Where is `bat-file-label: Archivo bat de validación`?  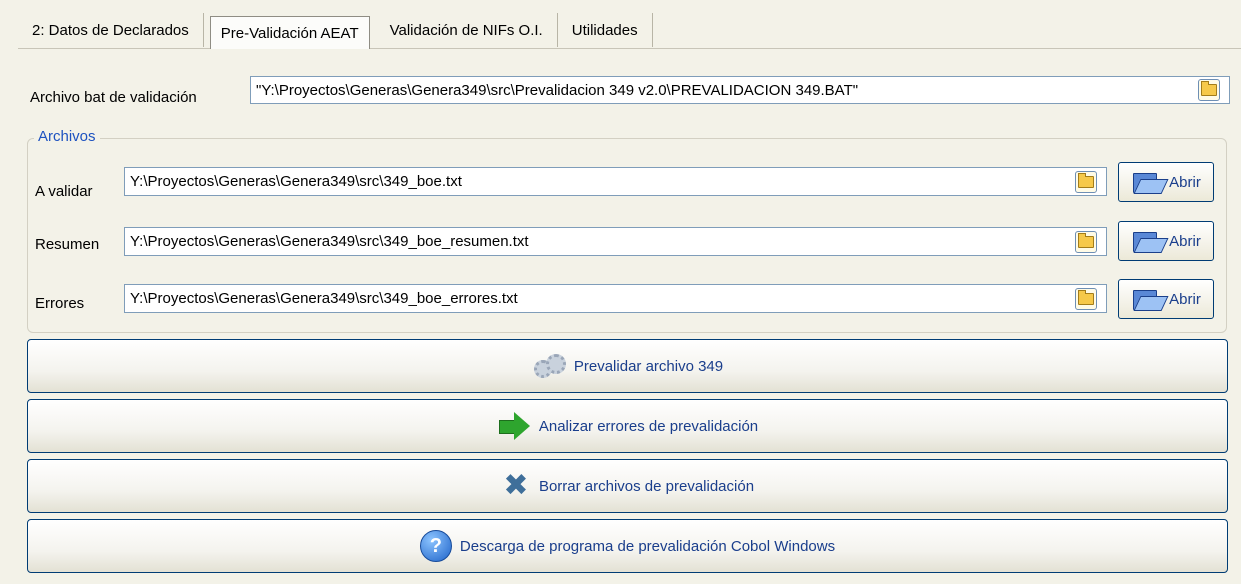
bat-file-label: Archivo bat de validación is located at coordinates (113, 97).